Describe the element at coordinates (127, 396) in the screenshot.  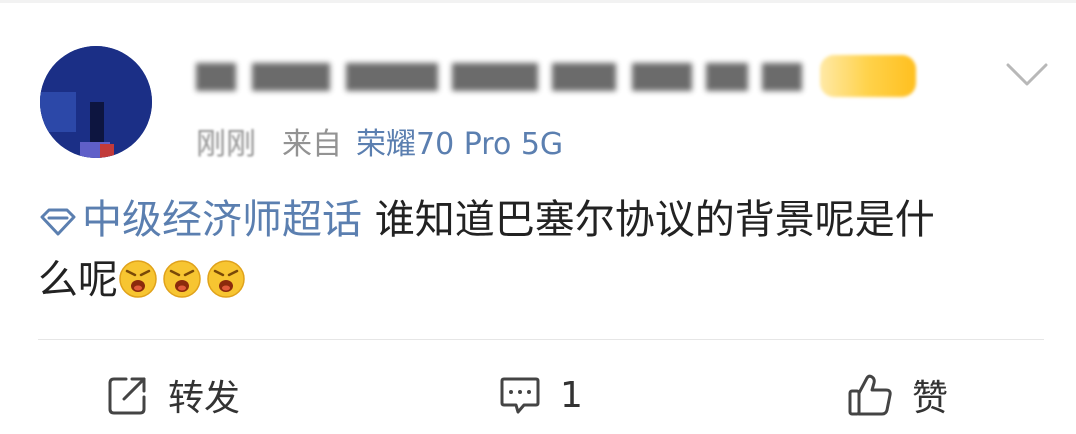
I see `share-box-icon` at that location.